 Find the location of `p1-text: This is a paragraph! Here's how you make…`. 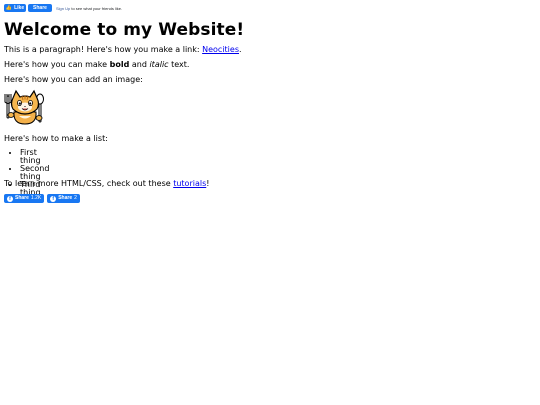

p1-text: This is a paragraph! Here's how you make… is located at coordinates (103, 49).